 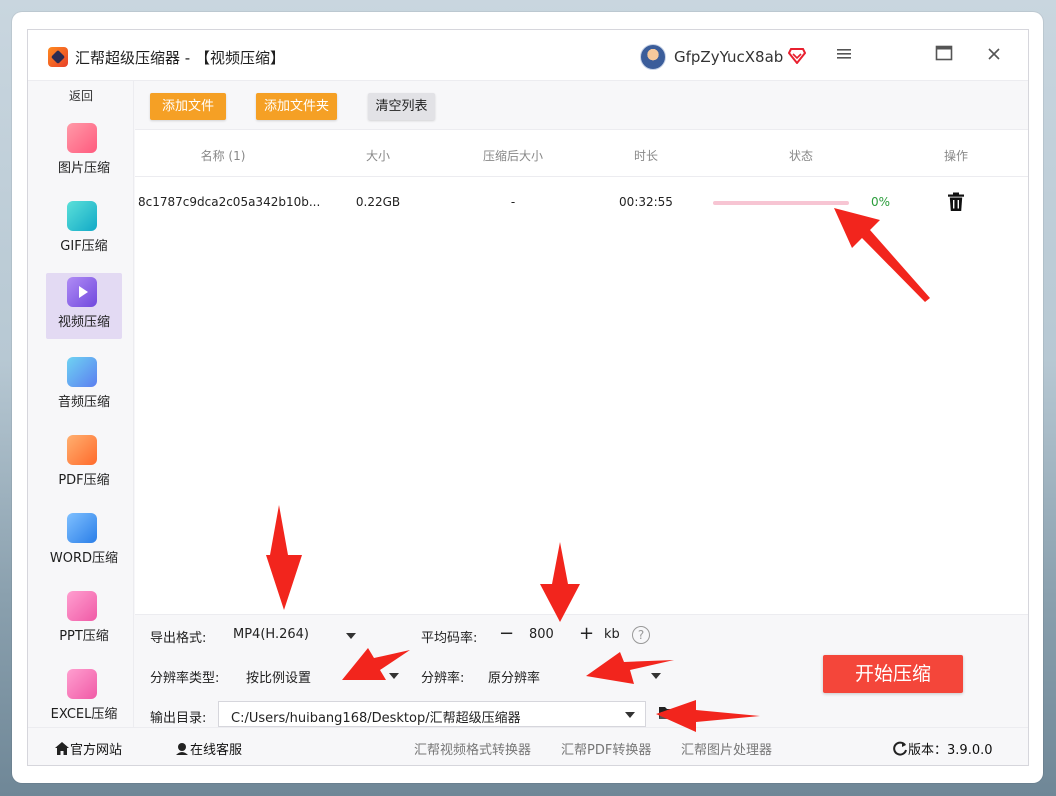 I want to click on help-icon: ?, so click(x=641, y=635).